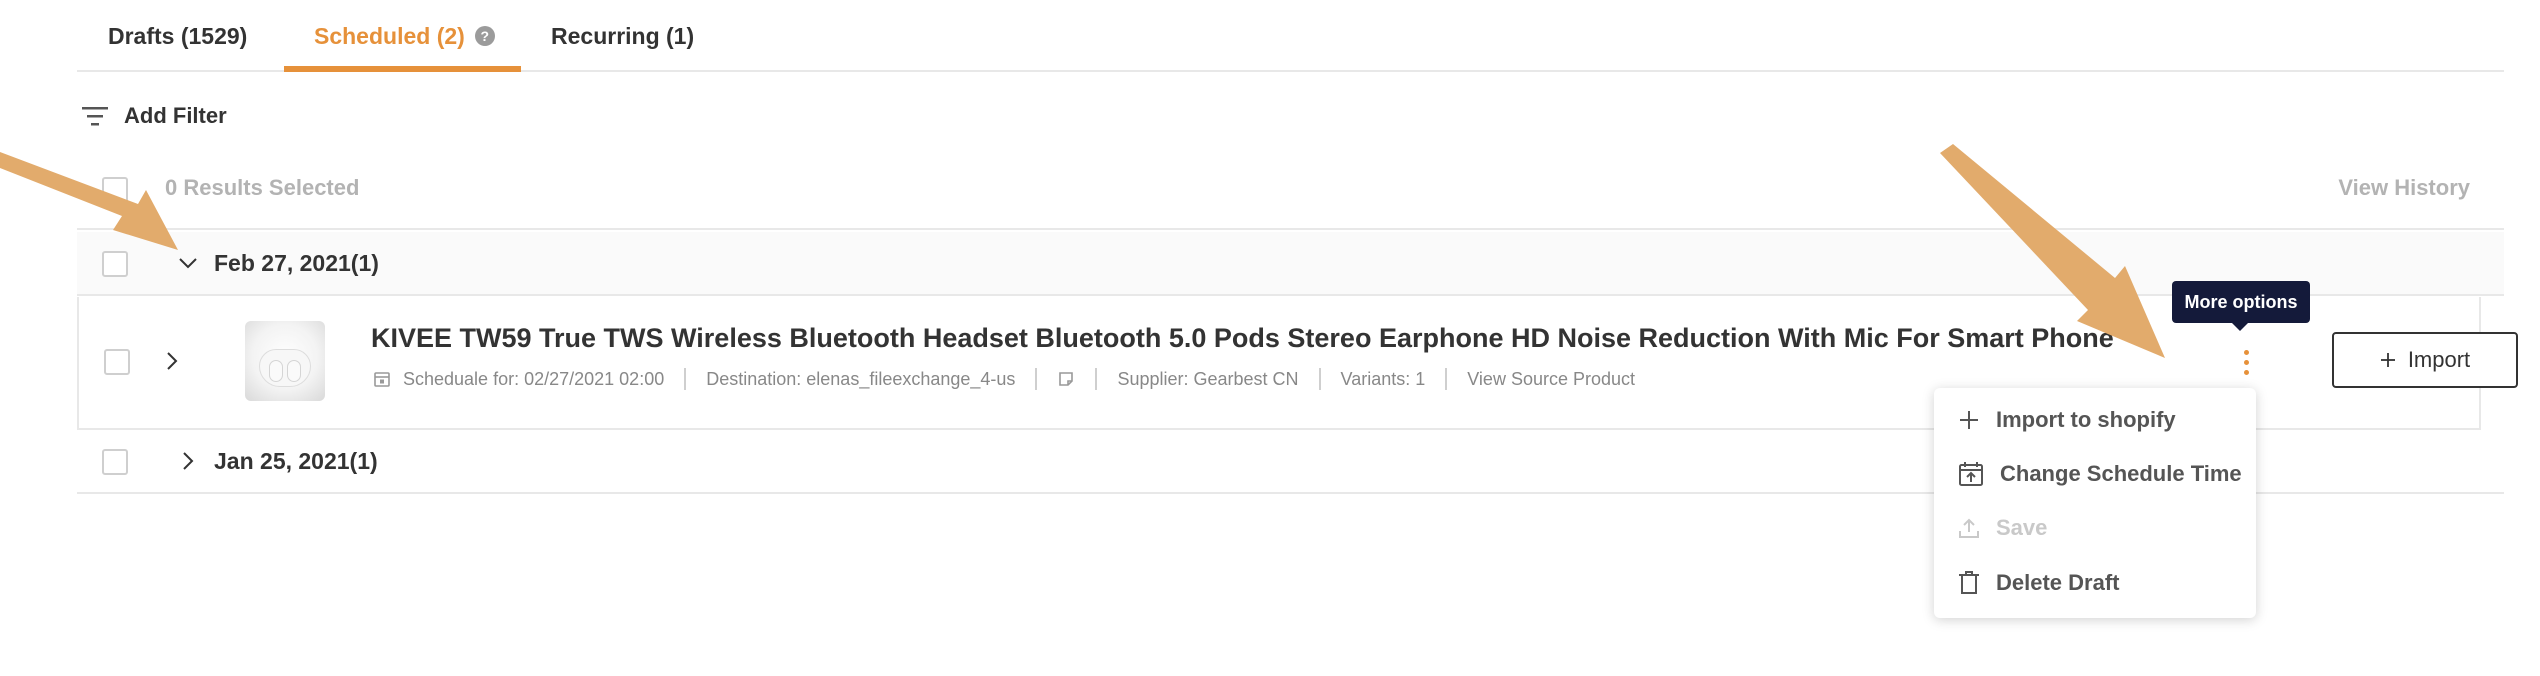 The width and height of the screenshot is (2540, 676). Describe the element at coordinates (1066, 379) in the screenshot. I see `note-icon` at that location.